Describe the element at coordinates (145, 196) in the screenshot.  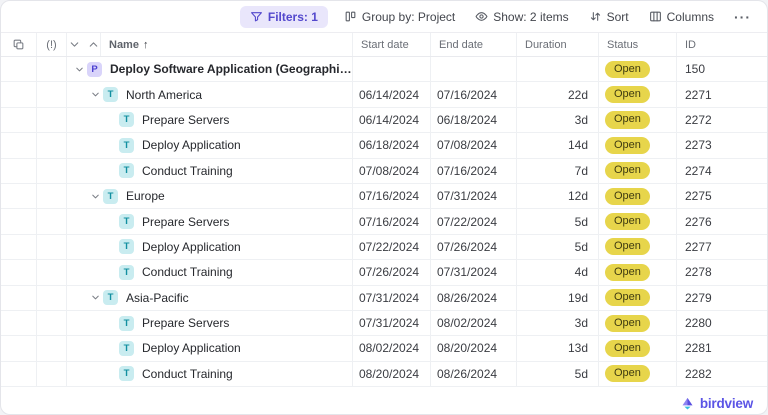
I see `row-name-label: Europe` at that location.